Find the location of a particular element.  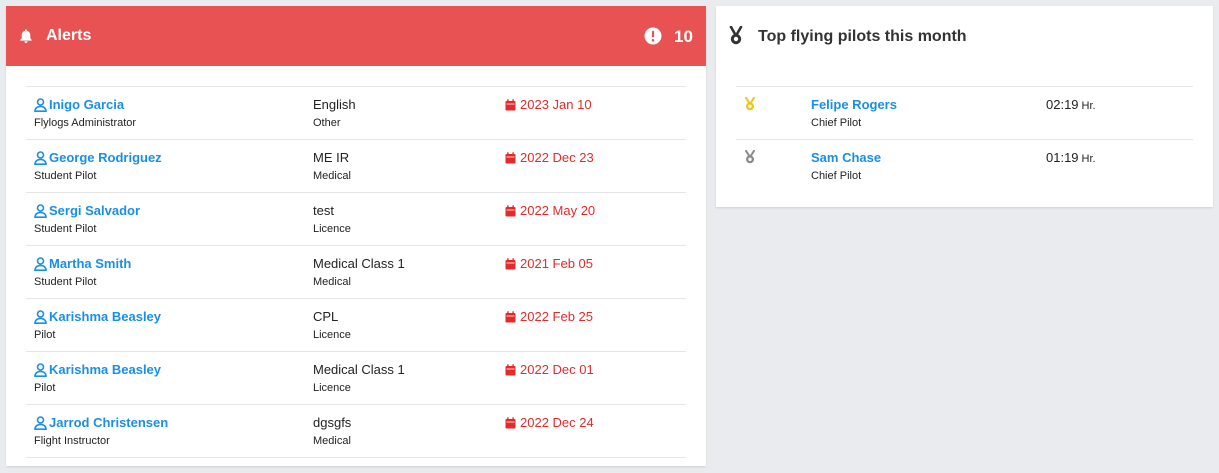

alerts-header: Alerts 10 is located at coordinates (356, 36).